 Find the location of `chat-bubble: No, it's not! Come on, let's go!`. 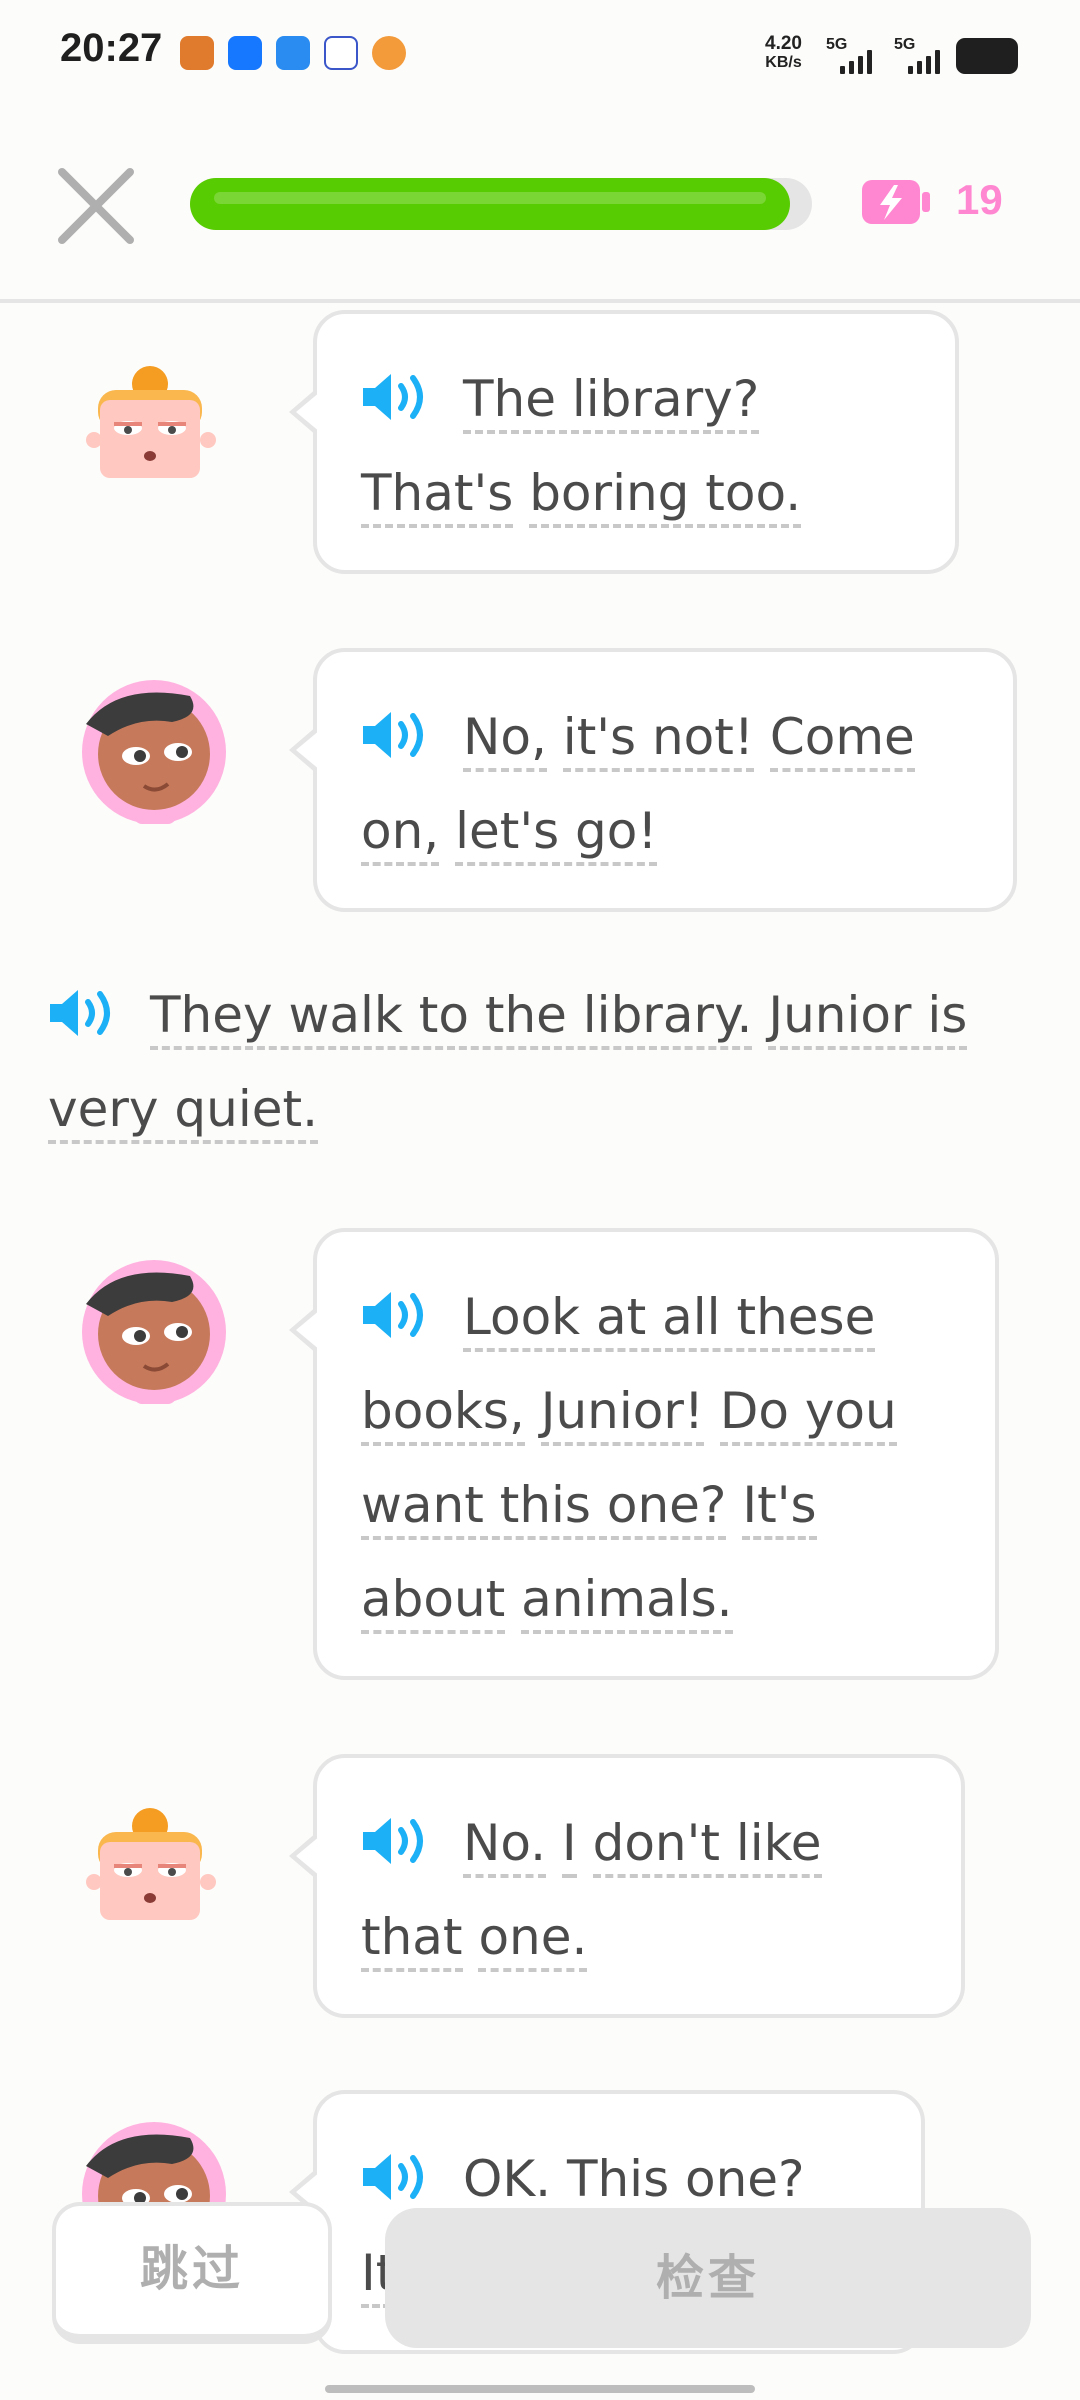

chat-bubble: No, it's not! Come on, let's go! is located at coordinates (653, 780).